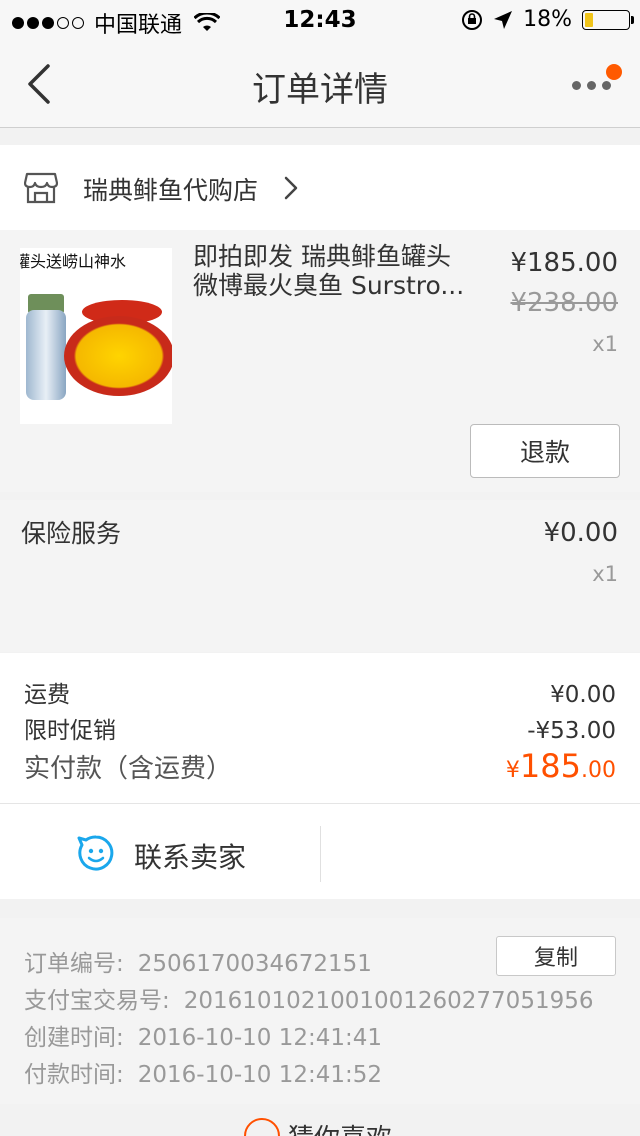 The image size is (640, 1136). Describe the element at coordinates (320, 20) in the screenshot. I see `status-bar: 中国联通 12:43 18%` at that location.